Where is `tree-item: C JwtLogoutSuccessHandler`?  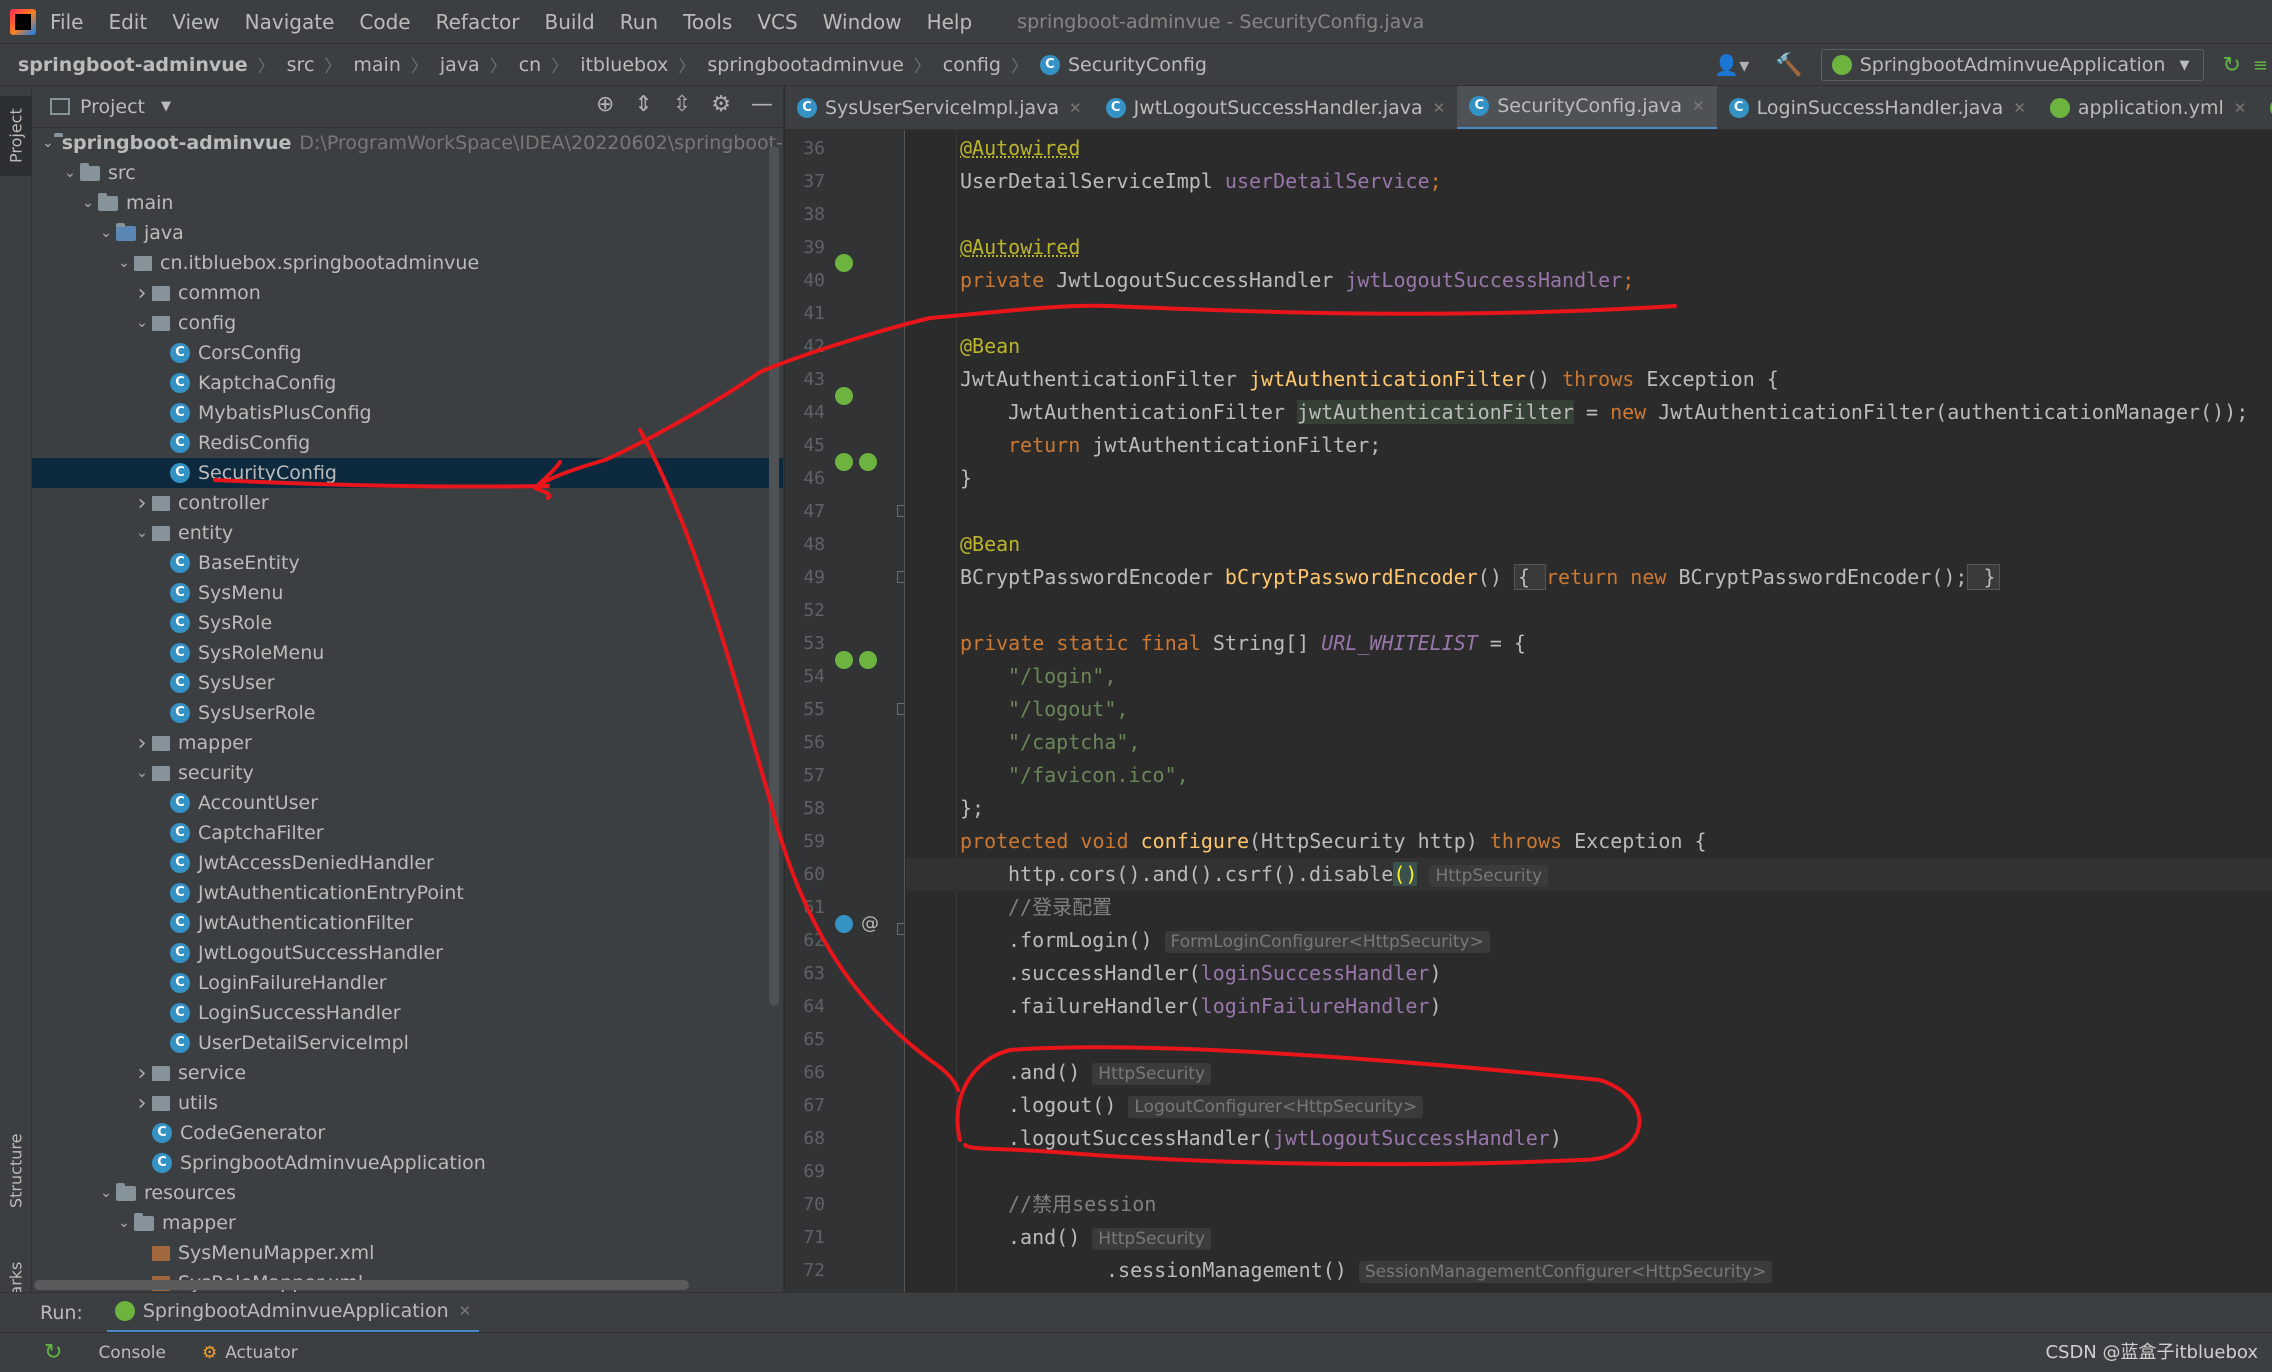 tree-item: C JwtLogoutSuccessHandler is located at coordinates (407, 953).